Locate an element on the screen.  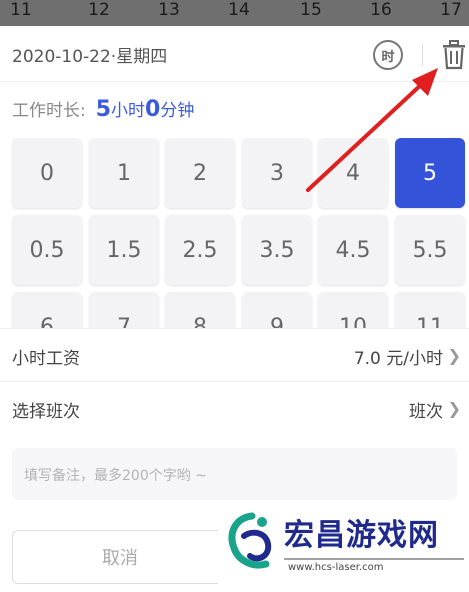
hour-option: 3.5 is located at coordinates (277, 250).